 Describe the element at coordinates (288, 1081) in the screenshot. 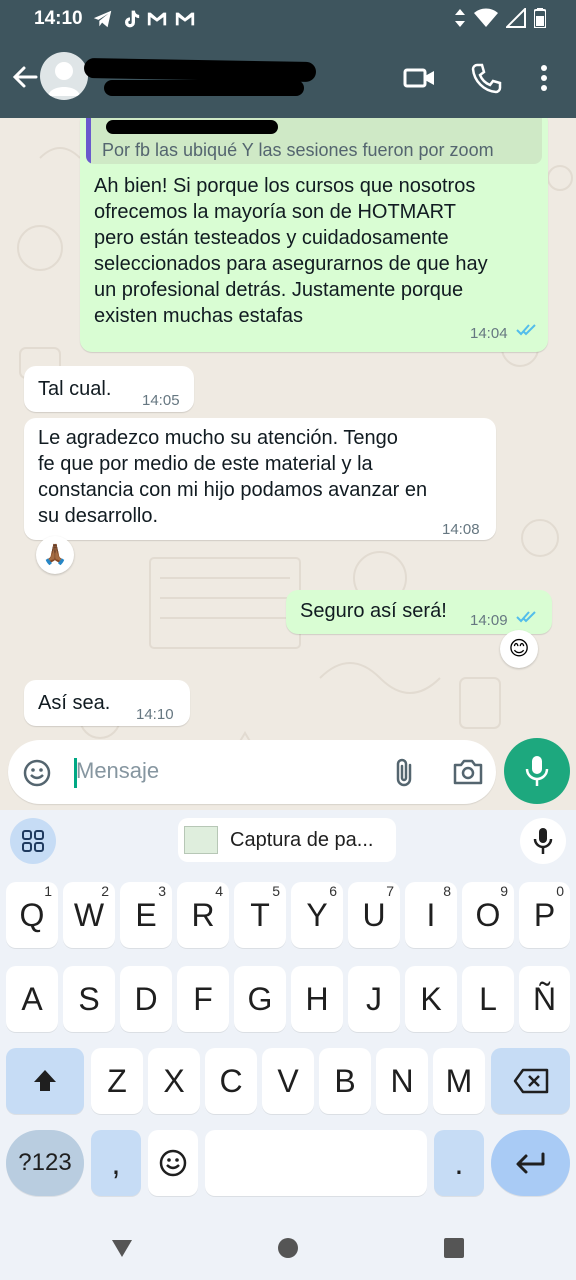

I see `key-v: V` at that location.